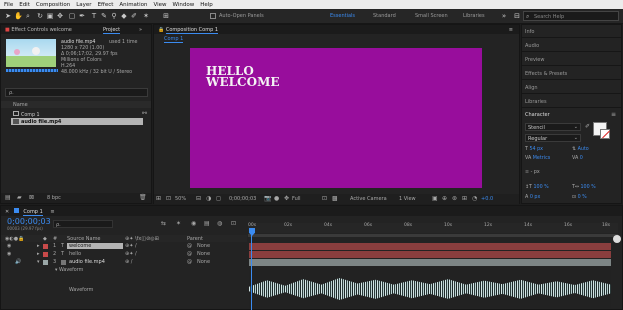 The image size is (623, 310). I want to click on waveform-group: ▾ Waveform, so click(69, 270).